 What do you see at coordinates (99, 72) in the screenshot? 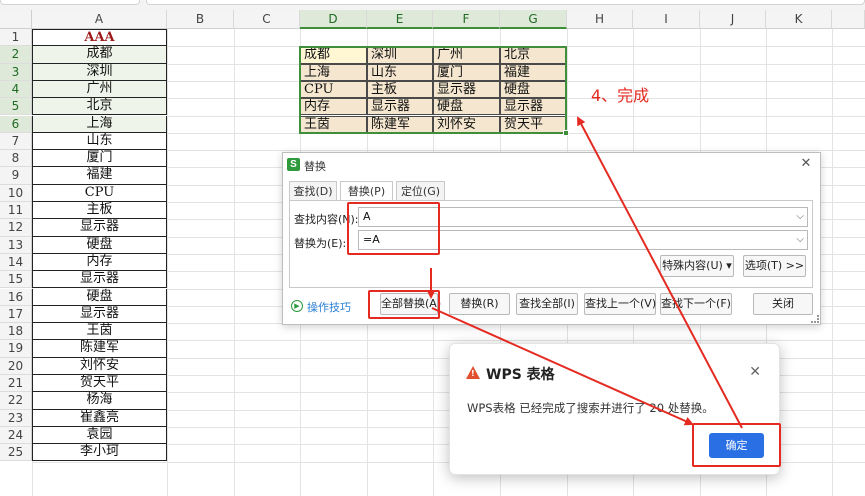
I see `cell-a3: 深圳` at bounding box center [99, 72].